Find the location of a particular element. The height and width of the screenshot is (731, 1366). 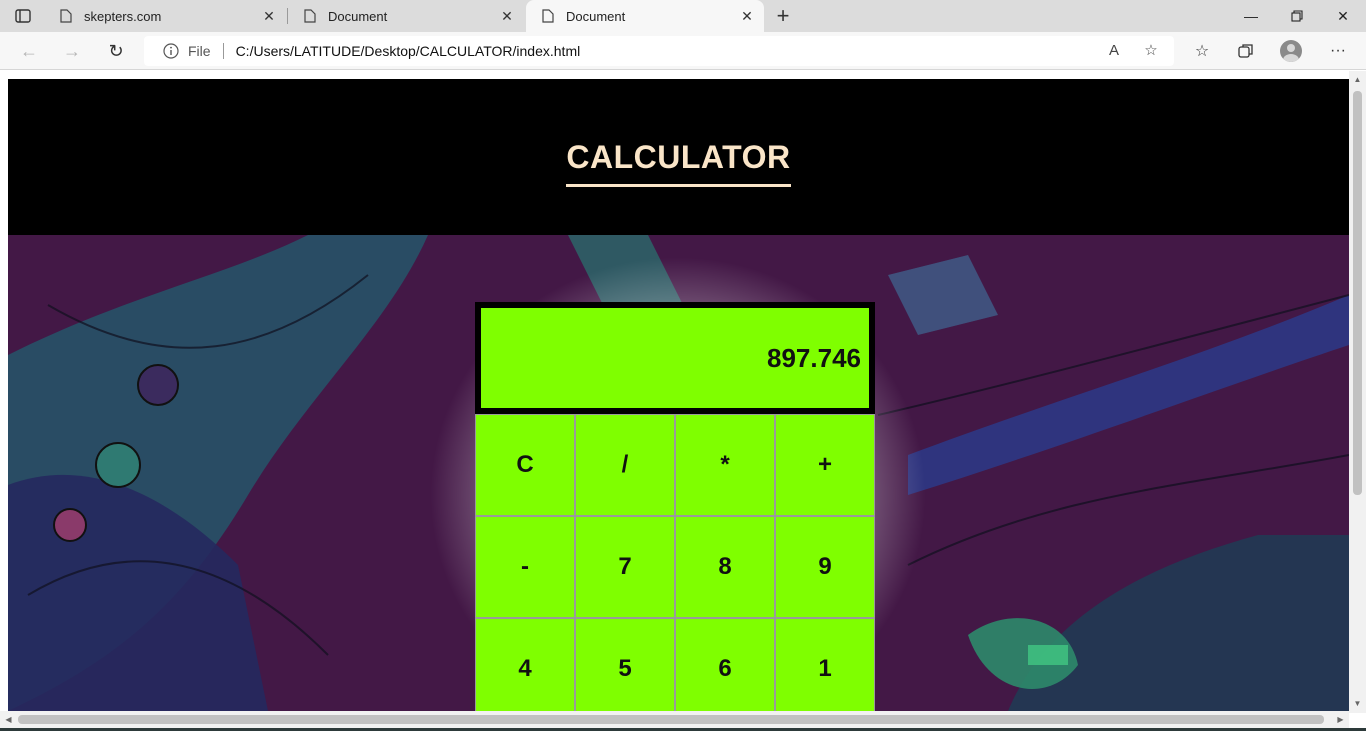

tab-actions-button is located at coordinates (23, 16).